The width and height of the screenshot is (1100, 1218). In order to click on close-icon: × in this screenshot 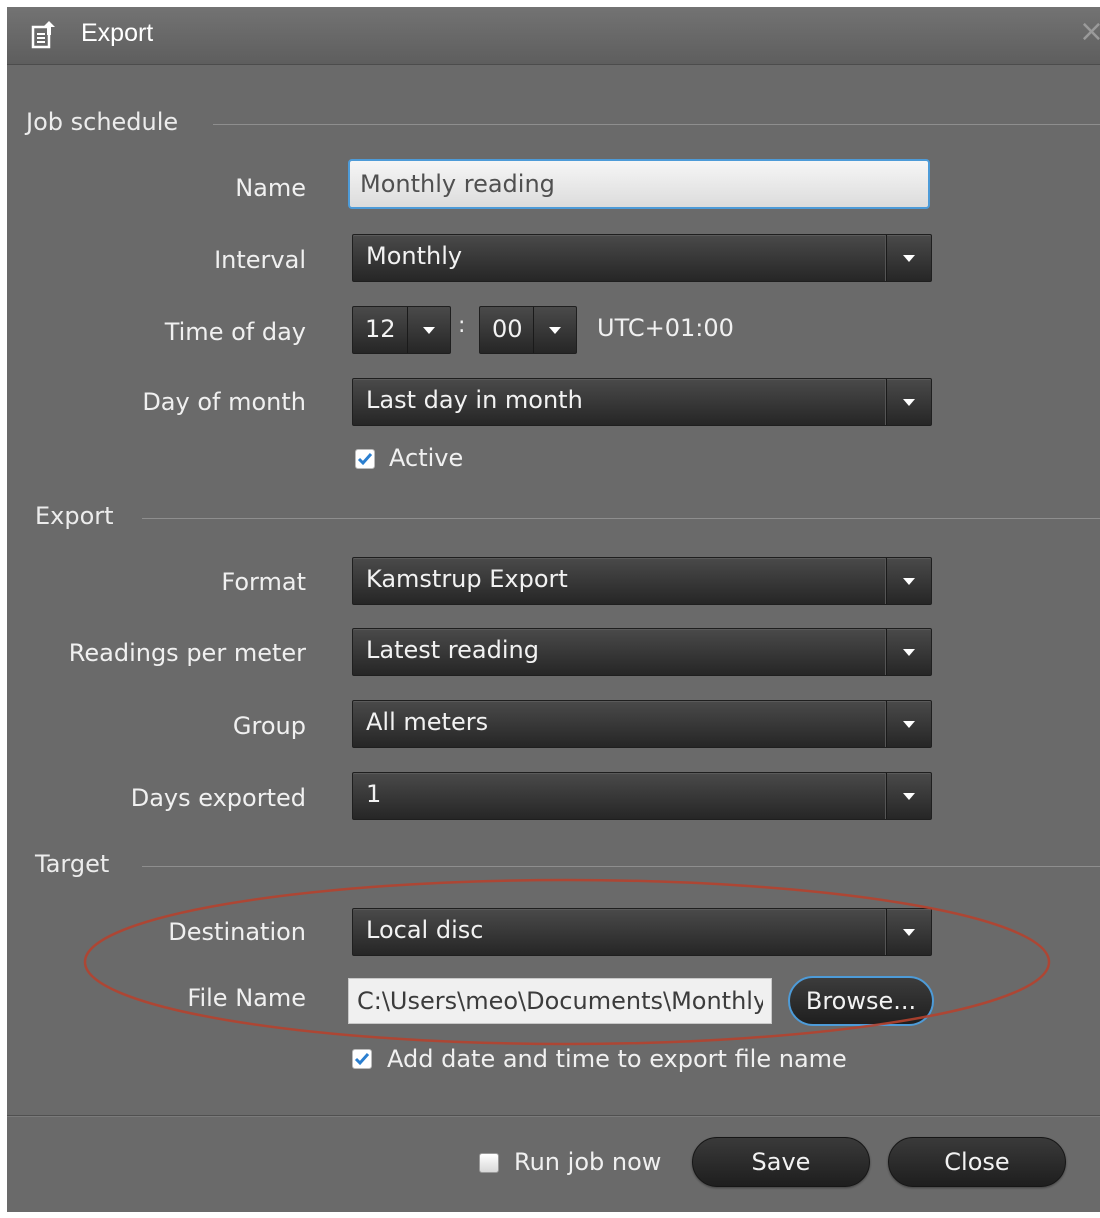, I will do `click(1089, 32)`.